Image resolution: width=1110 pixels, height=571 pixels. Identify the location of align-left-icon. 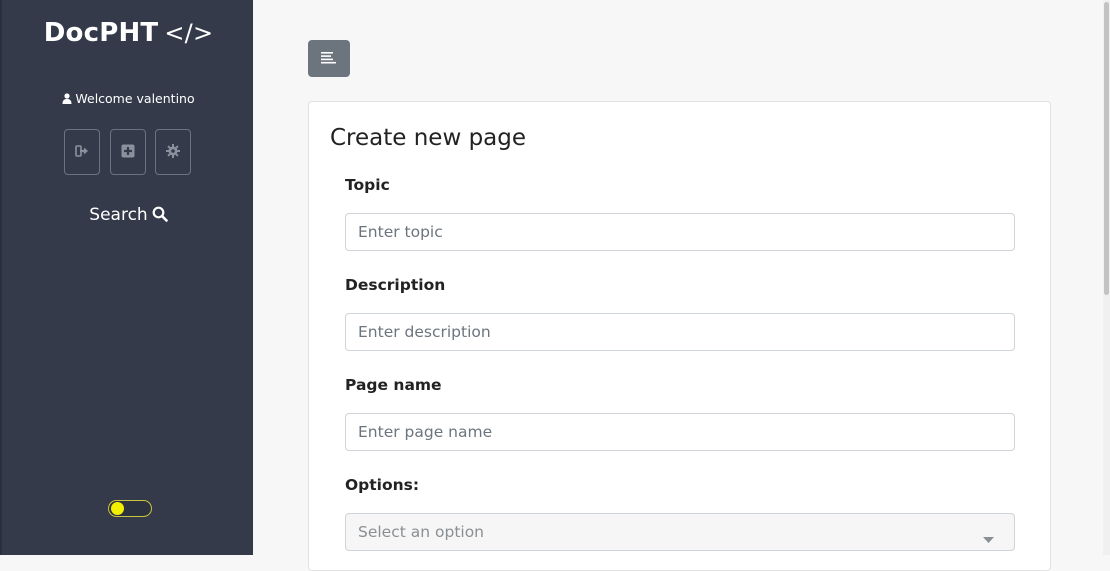
(329, 58).